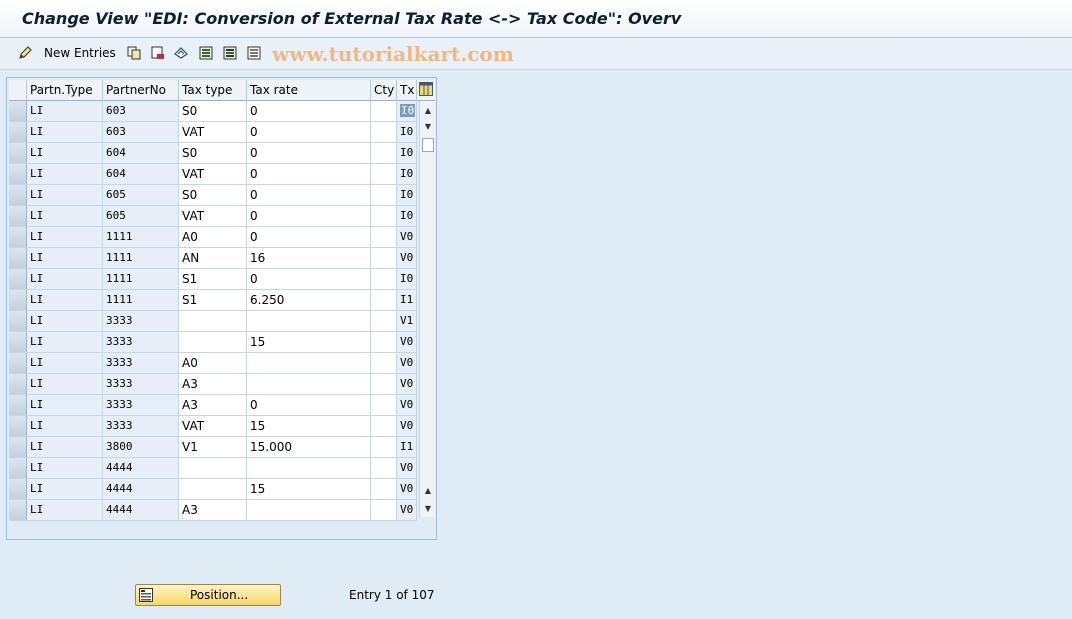 The width and height of the screenshot is (1072, 619). What do you see at coordinates (309, 258) in the screenshot?
I see `cell-tax-rate: 16` at bounding box center [309, 258].